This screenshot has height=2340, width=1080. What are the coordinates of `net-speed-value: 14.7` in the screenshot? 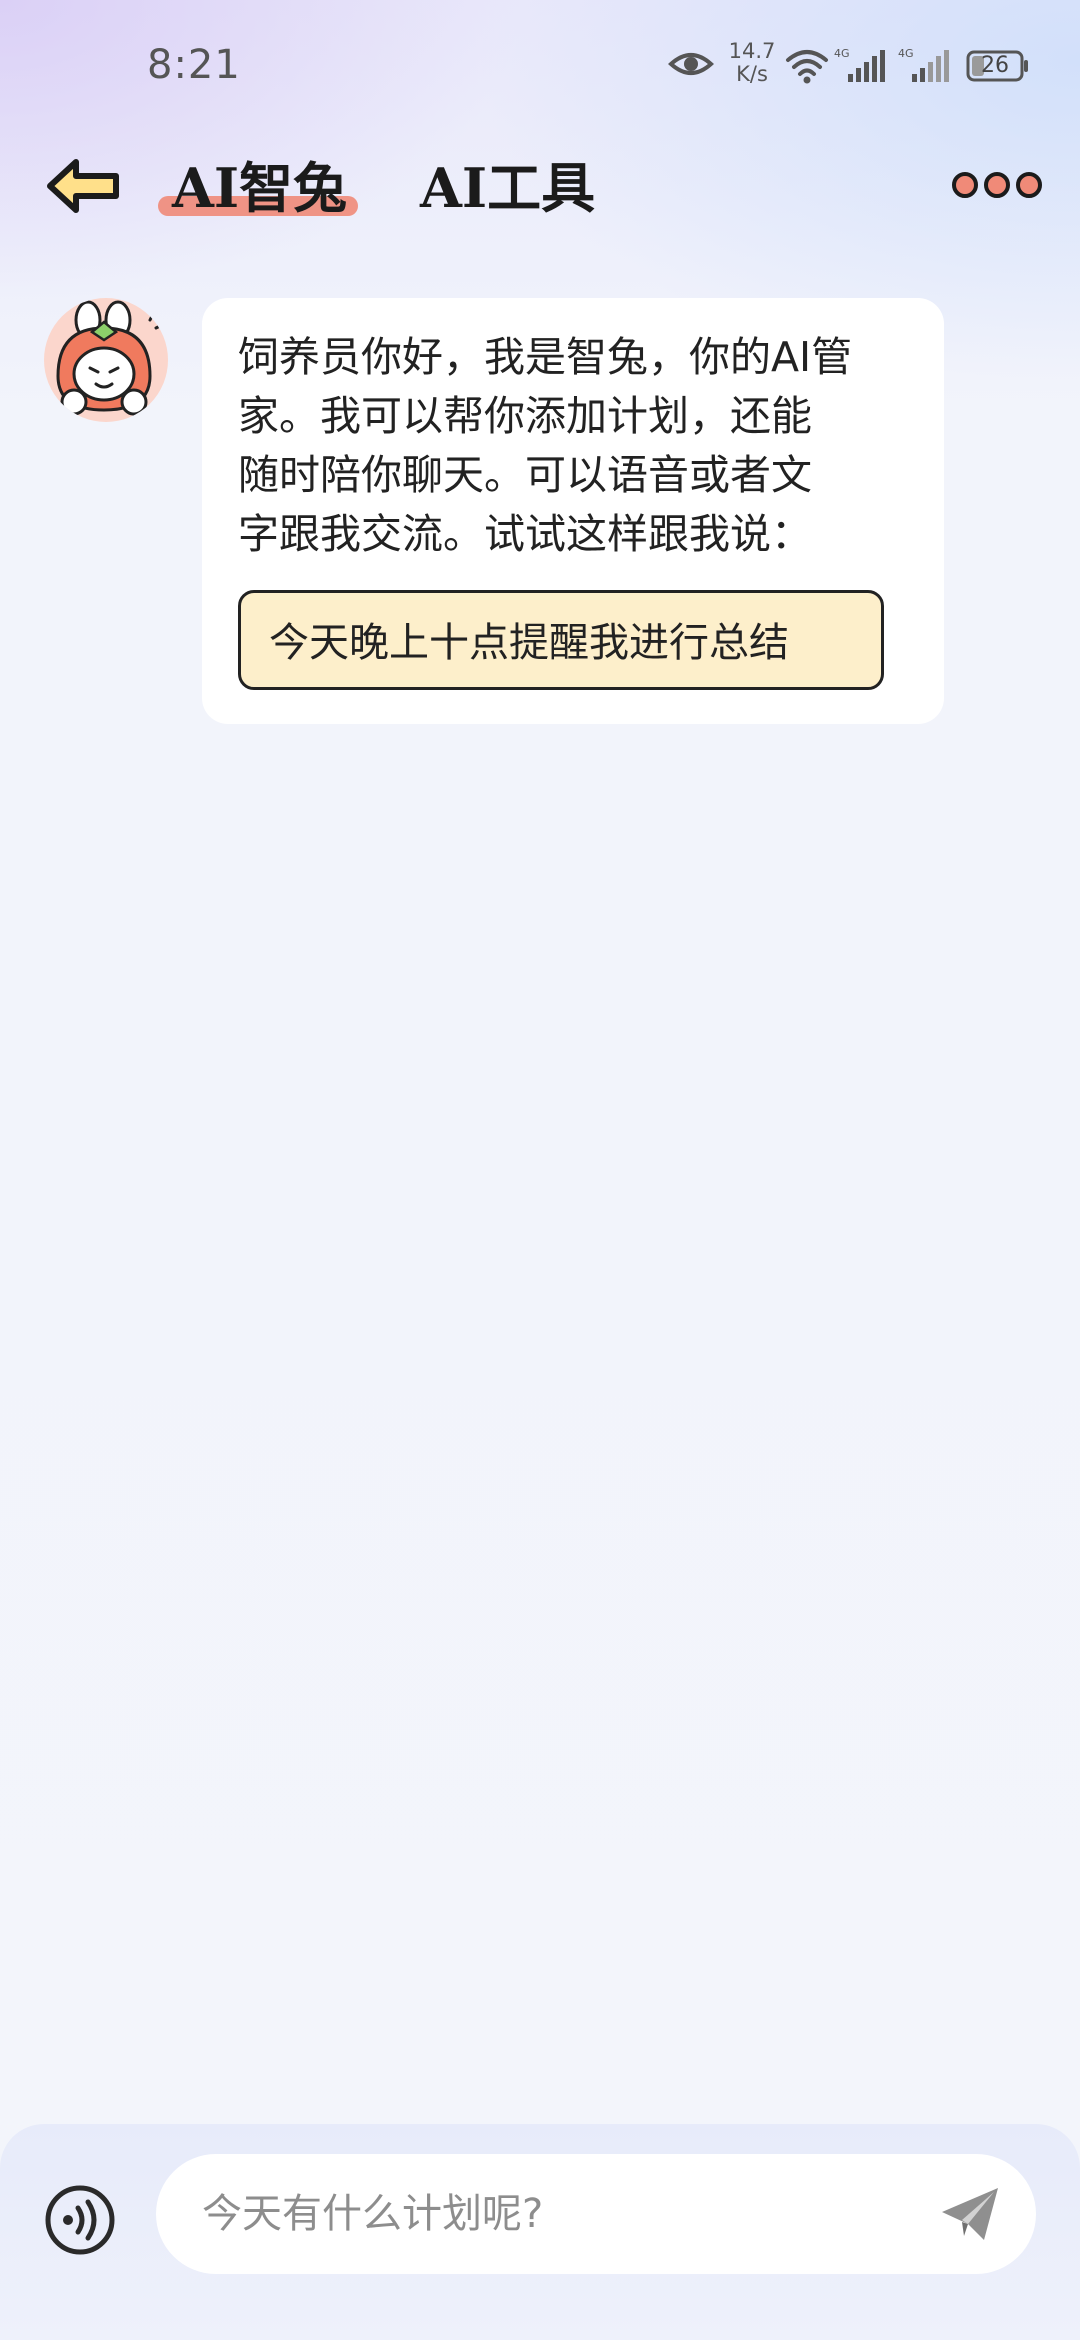 It's located at (752, 51).